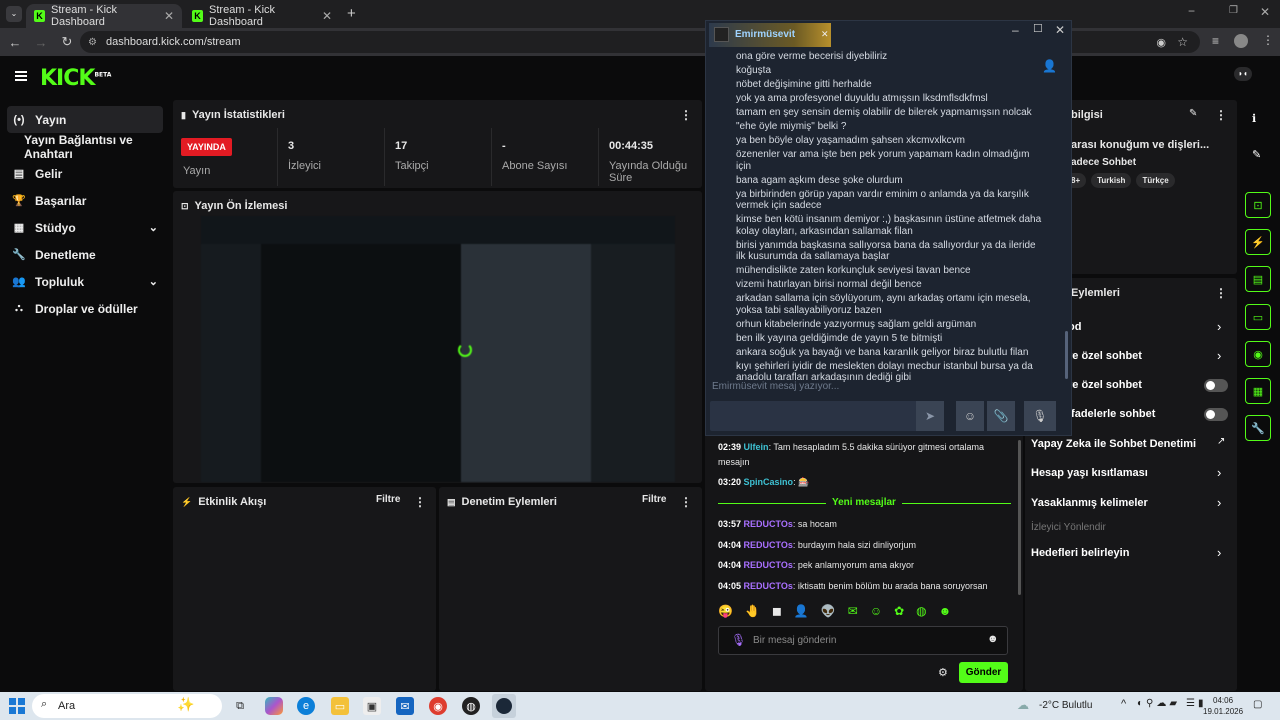  Describe the element at coordinates (1257, 704) in the screenshot. I see `notification-icon: ▢` at that location.